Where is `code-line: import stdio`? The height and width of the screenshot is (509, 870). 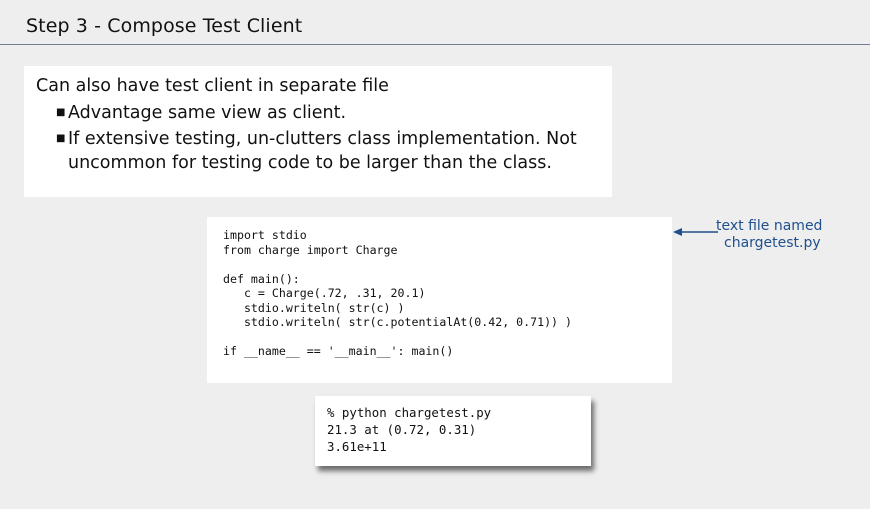
code-line: import stdio is located at coordinates (265, 235).